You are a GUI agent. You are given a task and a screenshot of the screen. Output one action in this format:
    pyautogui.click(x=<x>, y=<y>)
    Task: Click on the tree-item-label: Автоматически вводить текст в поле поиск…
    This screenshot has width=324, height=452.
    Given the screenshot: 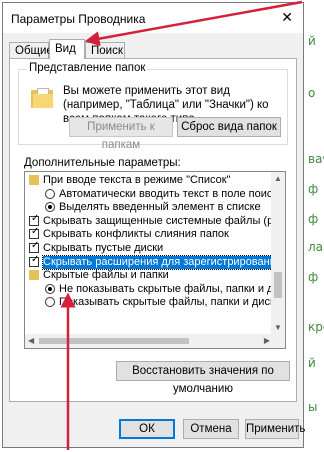 What is the action you would take?
    pyautogui.click(x=171, y=193)
    